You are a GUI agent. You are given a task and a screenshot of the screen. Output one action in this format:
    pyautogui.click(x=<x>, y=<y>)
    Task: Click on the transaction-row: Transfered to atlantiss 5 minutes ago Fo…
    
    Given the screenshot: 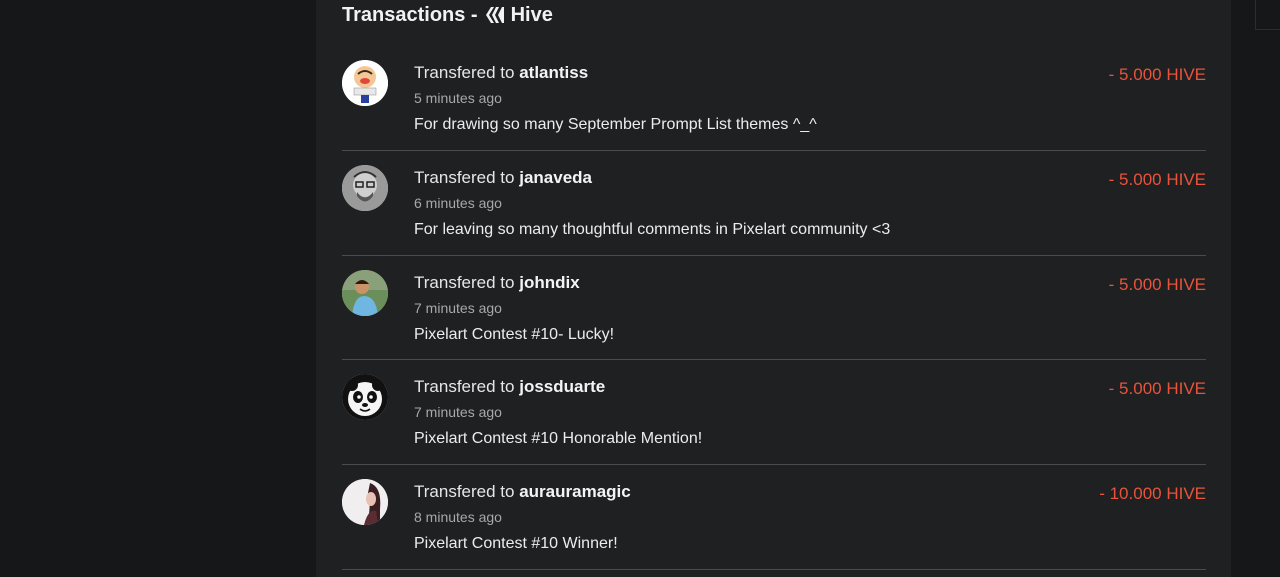 What is the action you would take?
    pyautogui.click(x=774, y=98)
    